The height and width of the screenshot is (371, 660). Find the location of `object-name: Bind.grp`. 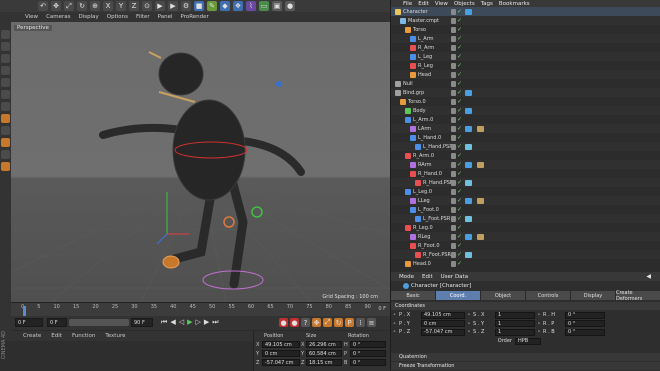

object-name: Bind.grp is located at coordinates (413, 93).